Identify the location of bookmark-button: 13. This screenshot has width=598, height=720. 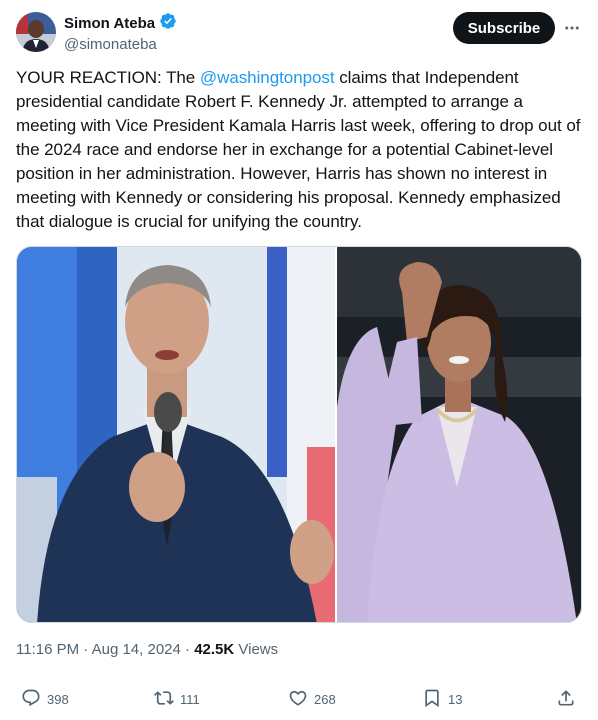
(442, 699).